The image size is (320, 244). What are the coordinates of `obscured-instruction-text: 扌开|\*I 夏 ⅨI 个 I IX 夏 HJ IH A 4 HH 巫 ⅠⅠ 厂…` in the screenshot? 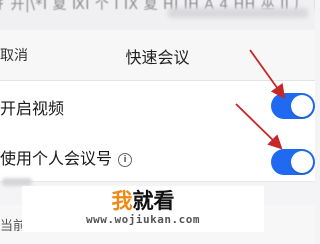 It's located at (157, 15).